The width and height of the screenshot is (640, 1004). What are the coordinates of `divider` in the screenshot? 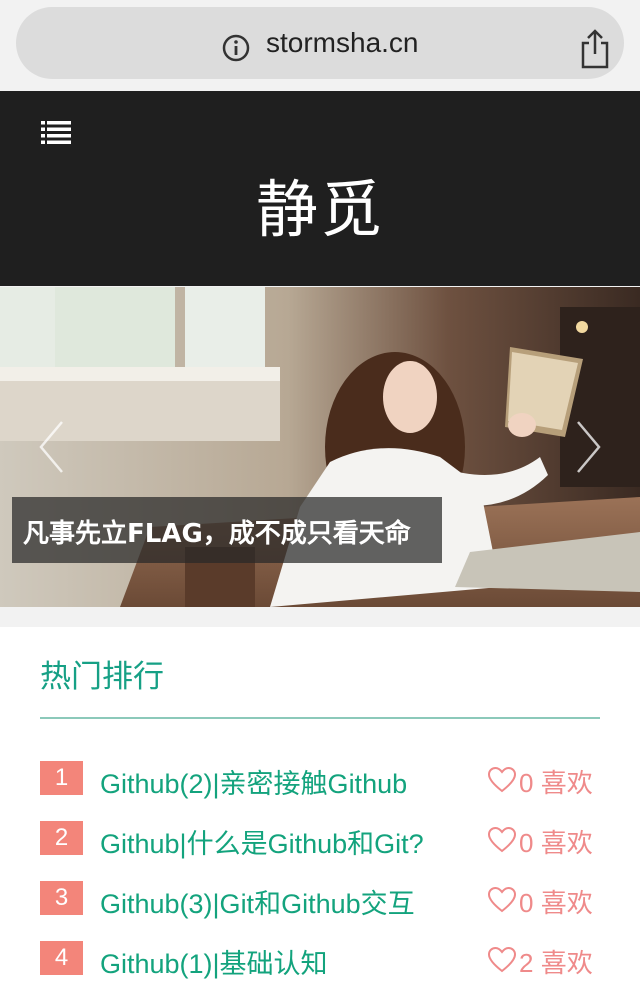 It's located at (320, 718).